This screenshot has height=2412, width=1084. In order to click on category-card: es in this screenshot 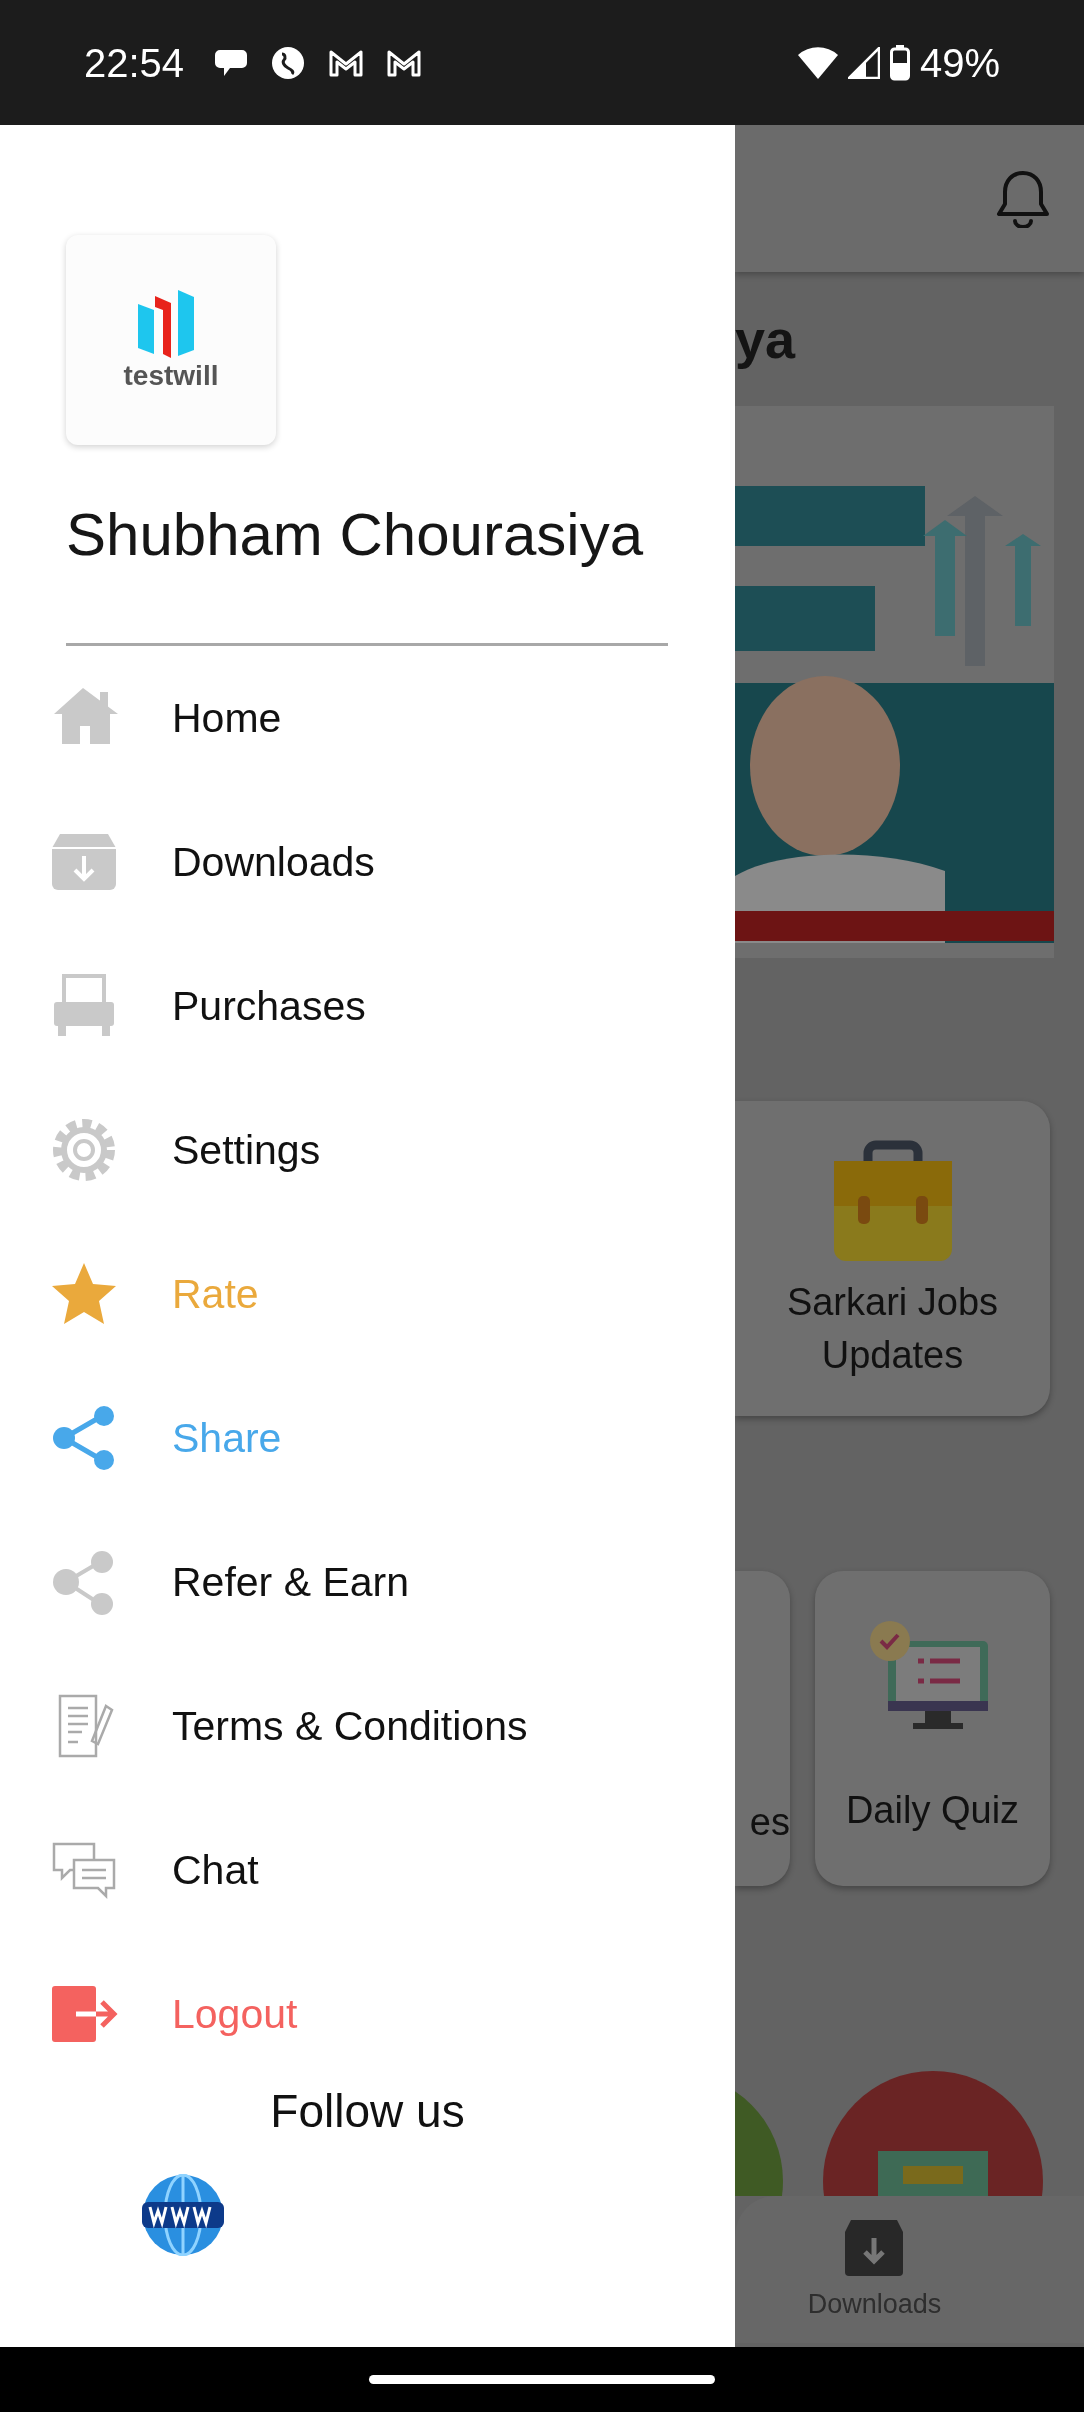, I will do `click(762, 1728)`.